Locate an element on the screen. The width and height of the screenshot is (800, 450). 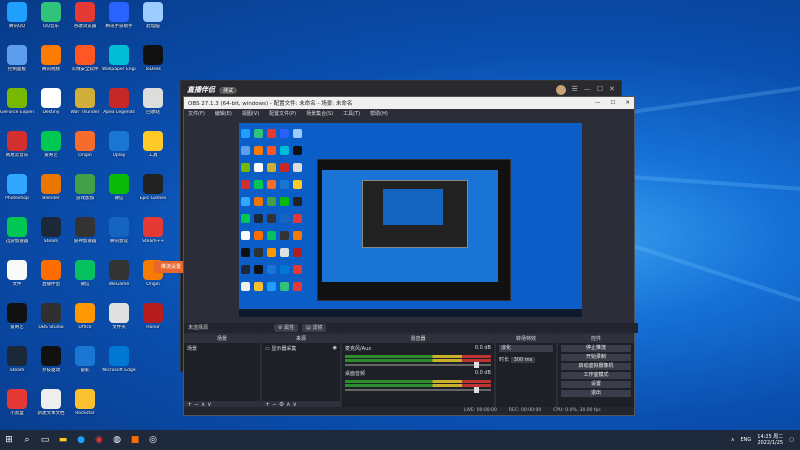
desktop-icon: 雷蛇 is located at coordinates (85, 365).